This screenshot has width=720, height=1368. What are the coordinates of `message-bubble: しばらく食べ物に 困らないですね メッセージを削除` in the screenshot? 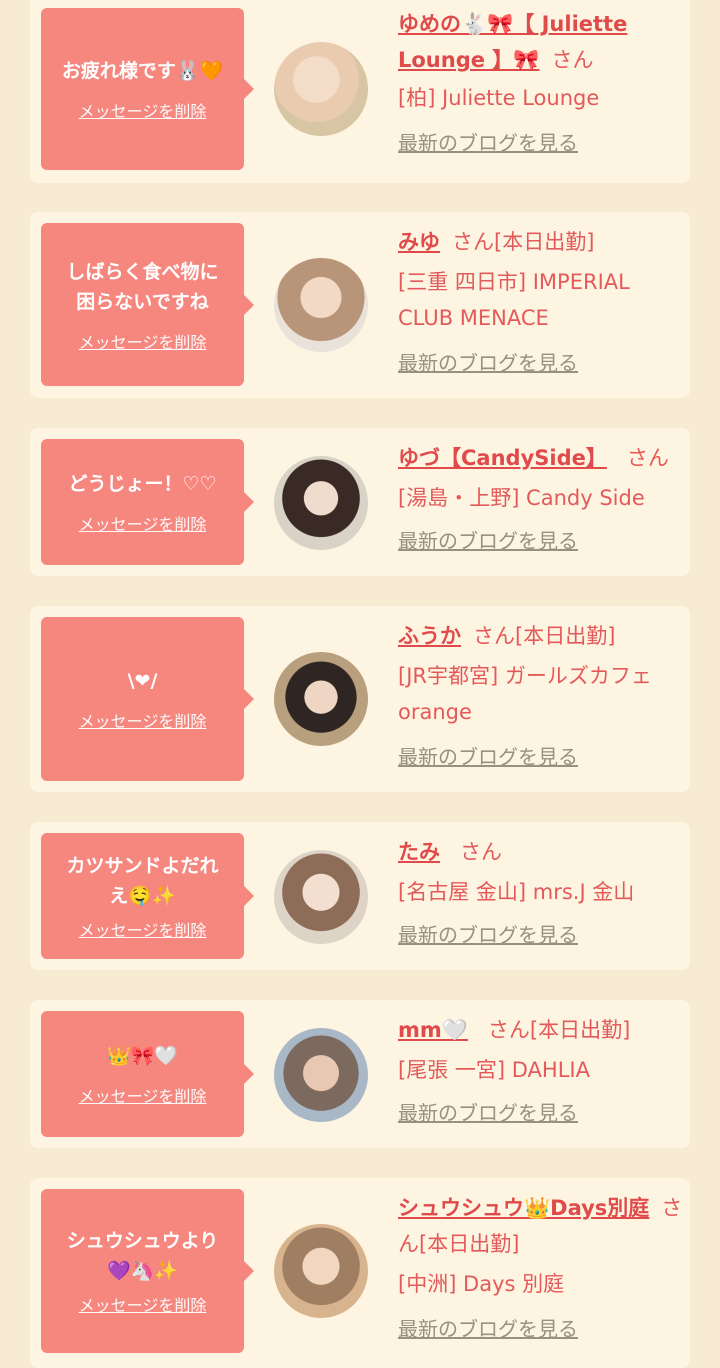 It's located at (147, 304).